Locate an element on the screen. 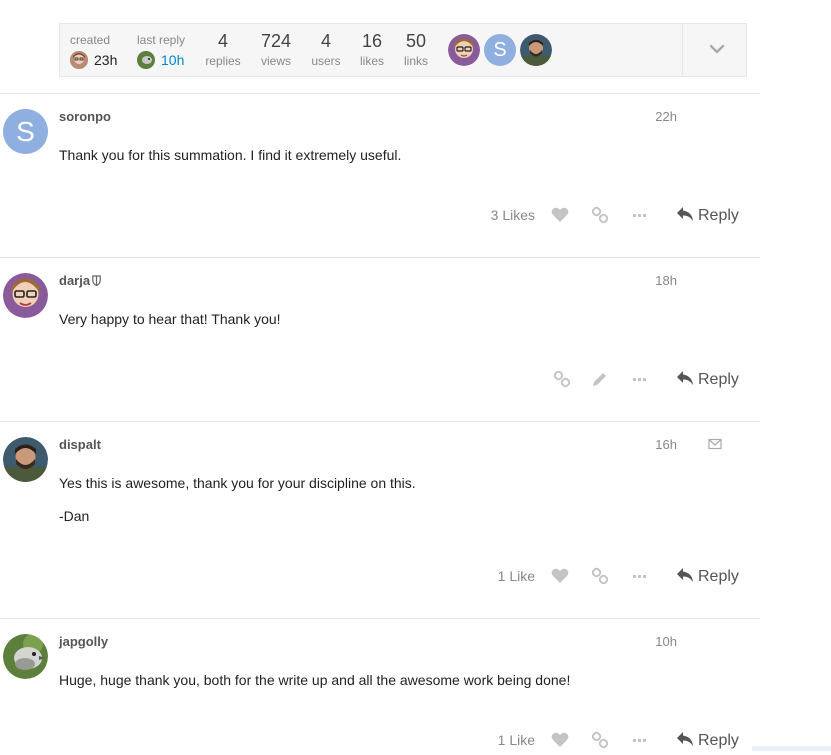 The image size is (831, 755). stat-views-label: views is located at coordinates (275, 61).